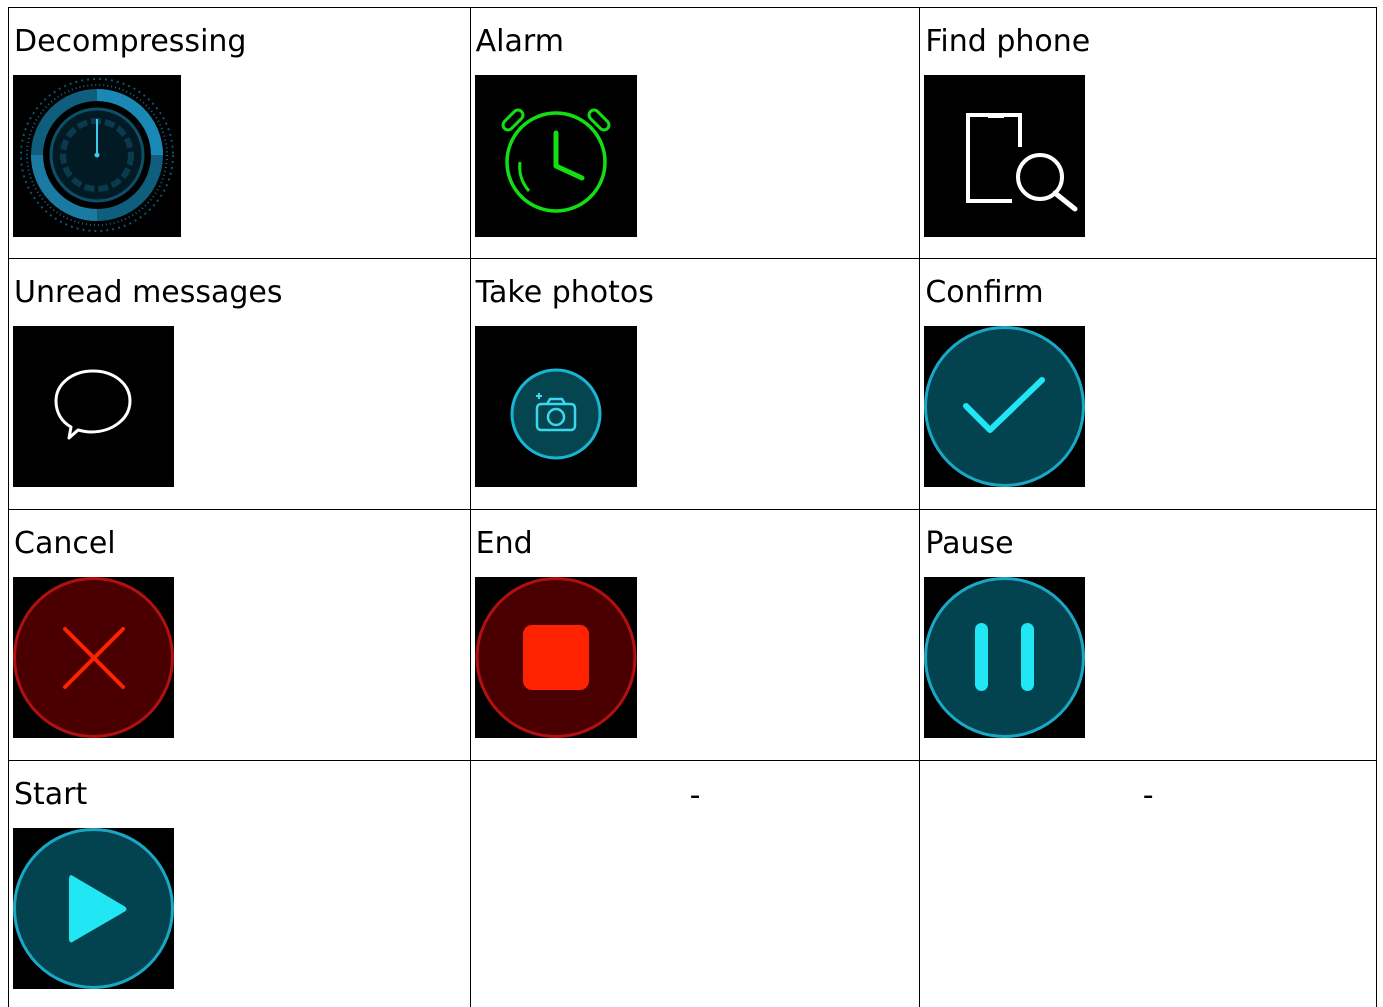  I want to click on cell-label: Find phone, so click(1008, 41).